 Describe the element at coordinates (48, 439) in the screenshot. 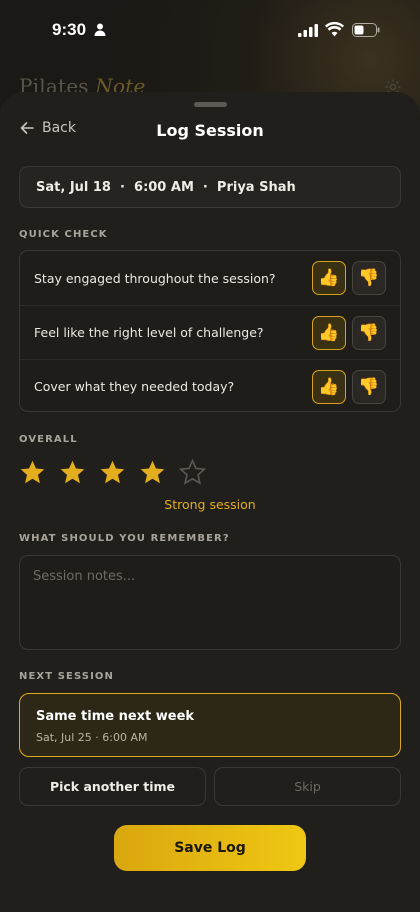

I see `overall-label: OVERALL` at that location.